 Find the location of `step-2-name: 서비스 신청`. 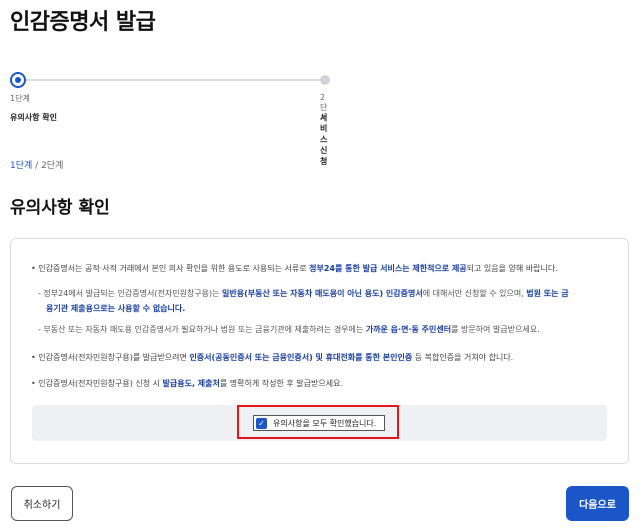

step-2-name: 서비스 신청 is located at coordinates (324, 139).